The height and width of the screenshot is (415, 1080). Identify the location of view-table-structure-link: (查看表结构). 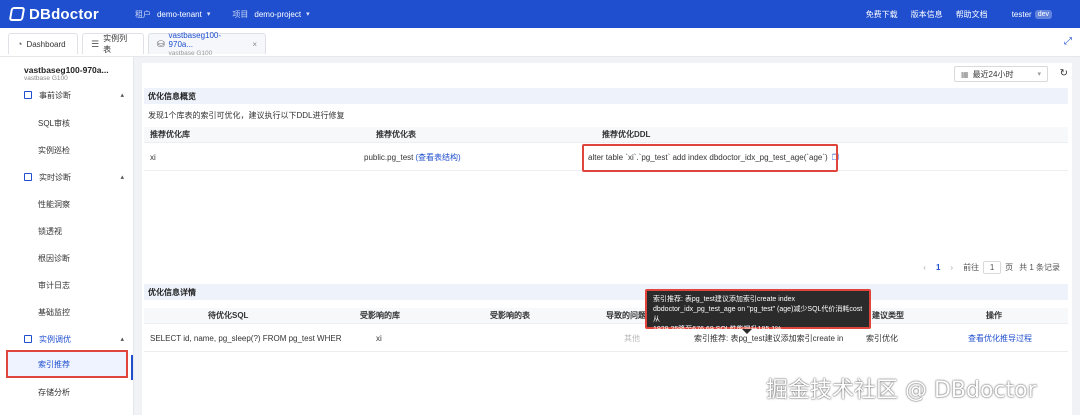
(437, 157).